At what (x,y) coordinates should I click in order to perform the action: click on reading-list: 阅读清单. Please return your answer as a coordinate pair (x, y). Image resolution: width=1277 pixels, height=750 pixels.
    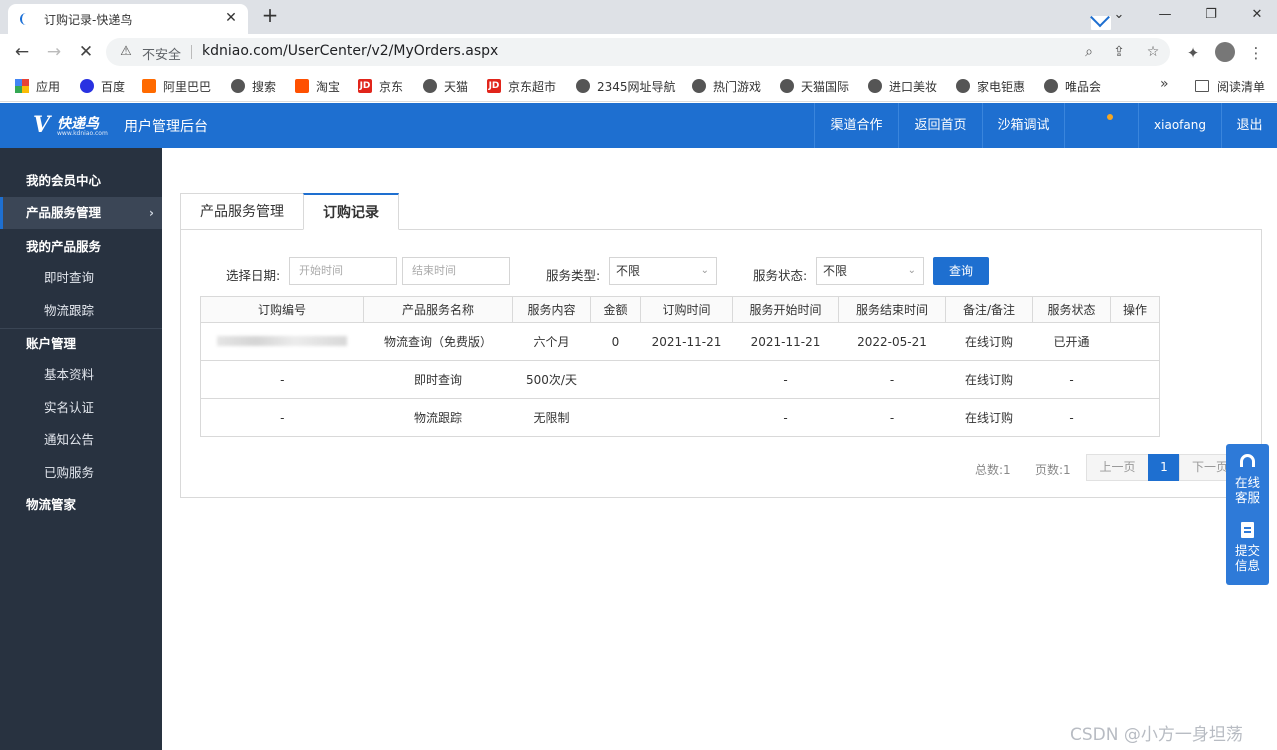
    Looking at the image, I should click on (1230, 86).